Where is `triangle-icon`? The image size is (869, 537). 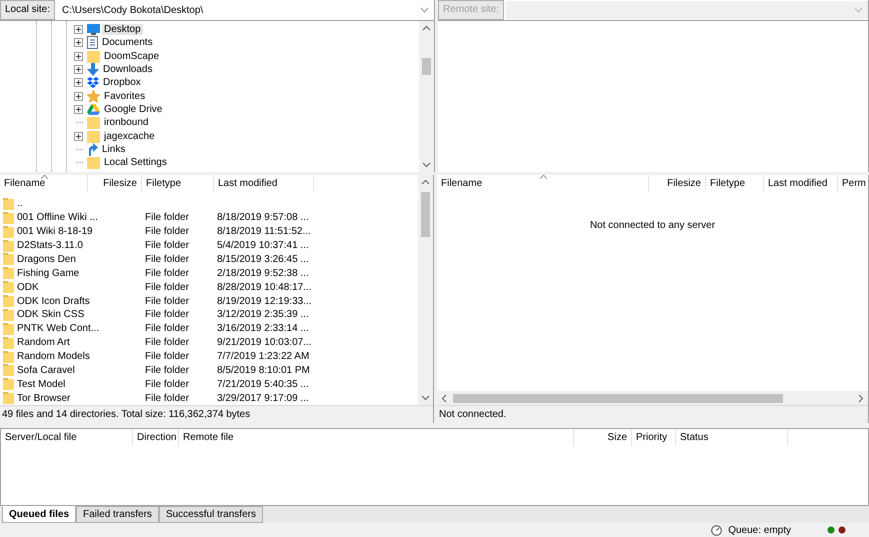
triangle-icon is located at coordinates (93, 109).